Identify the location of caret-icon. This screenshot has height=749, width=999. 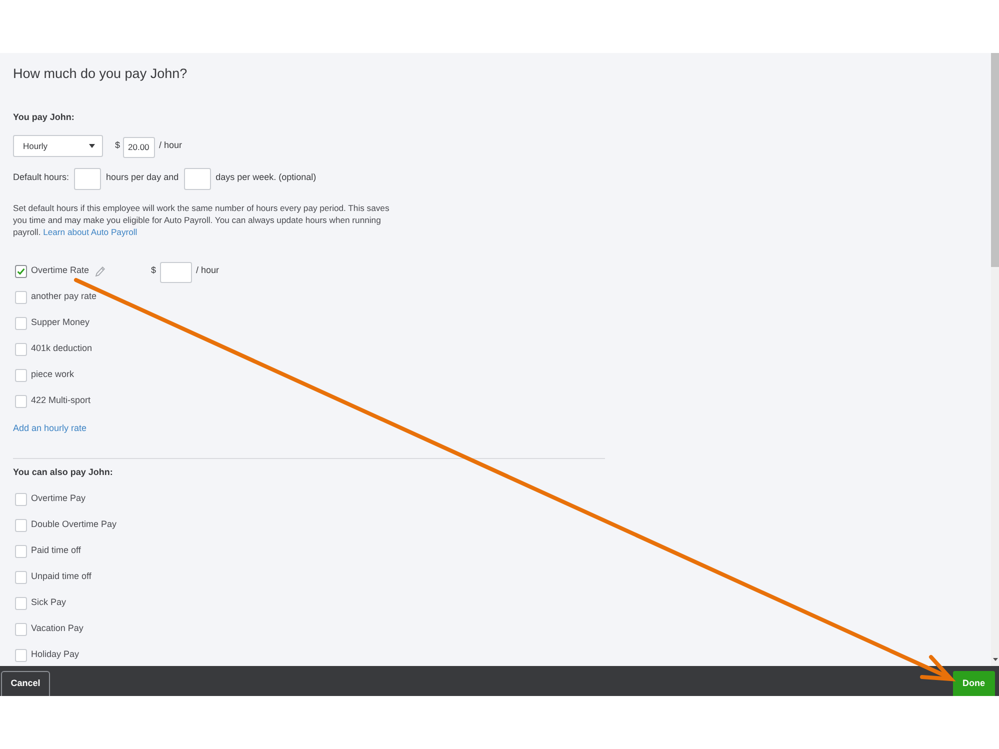
(92, 146).